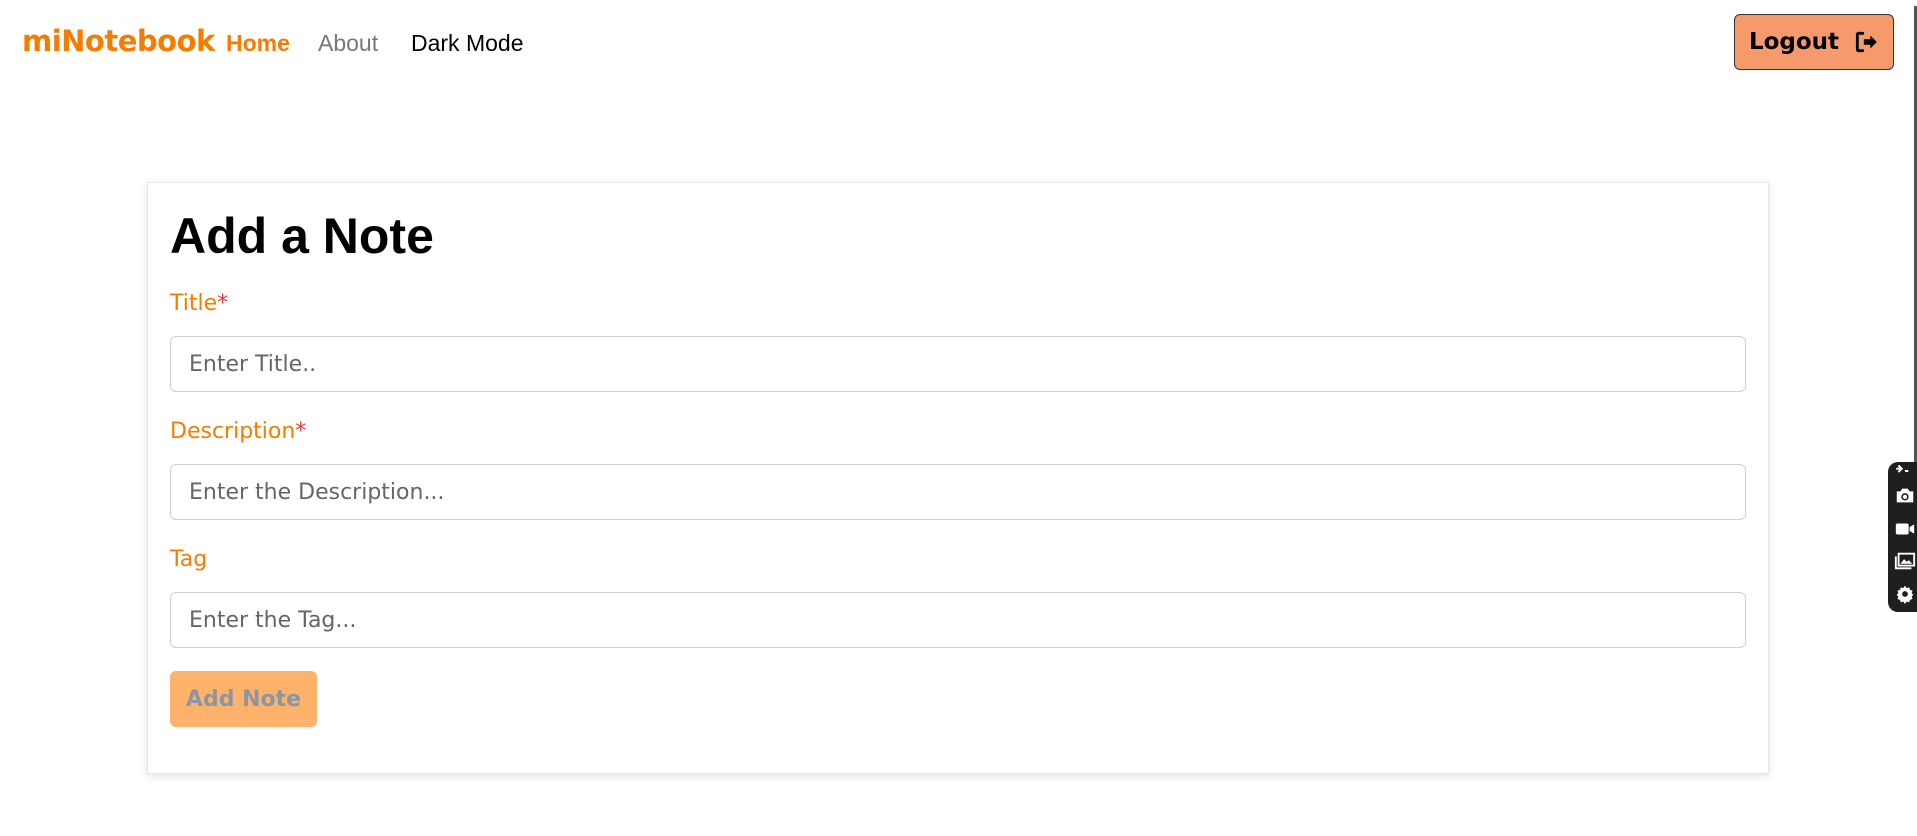 Image resolution: width=1917 pixels, height=836 pixels. Describe the element at coordinates (1904, 561) in the screenshot. I see `gallery-icon` at that location.